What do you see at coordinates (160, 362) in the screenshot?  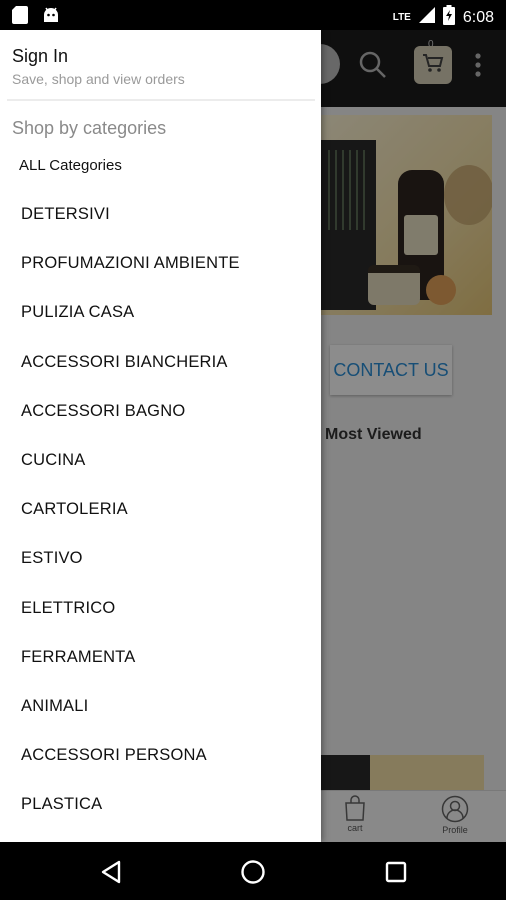 I see `category-item-accessori-biancheria: ACCESSORI BIANCHERIA` at bounding box center [160, 362].